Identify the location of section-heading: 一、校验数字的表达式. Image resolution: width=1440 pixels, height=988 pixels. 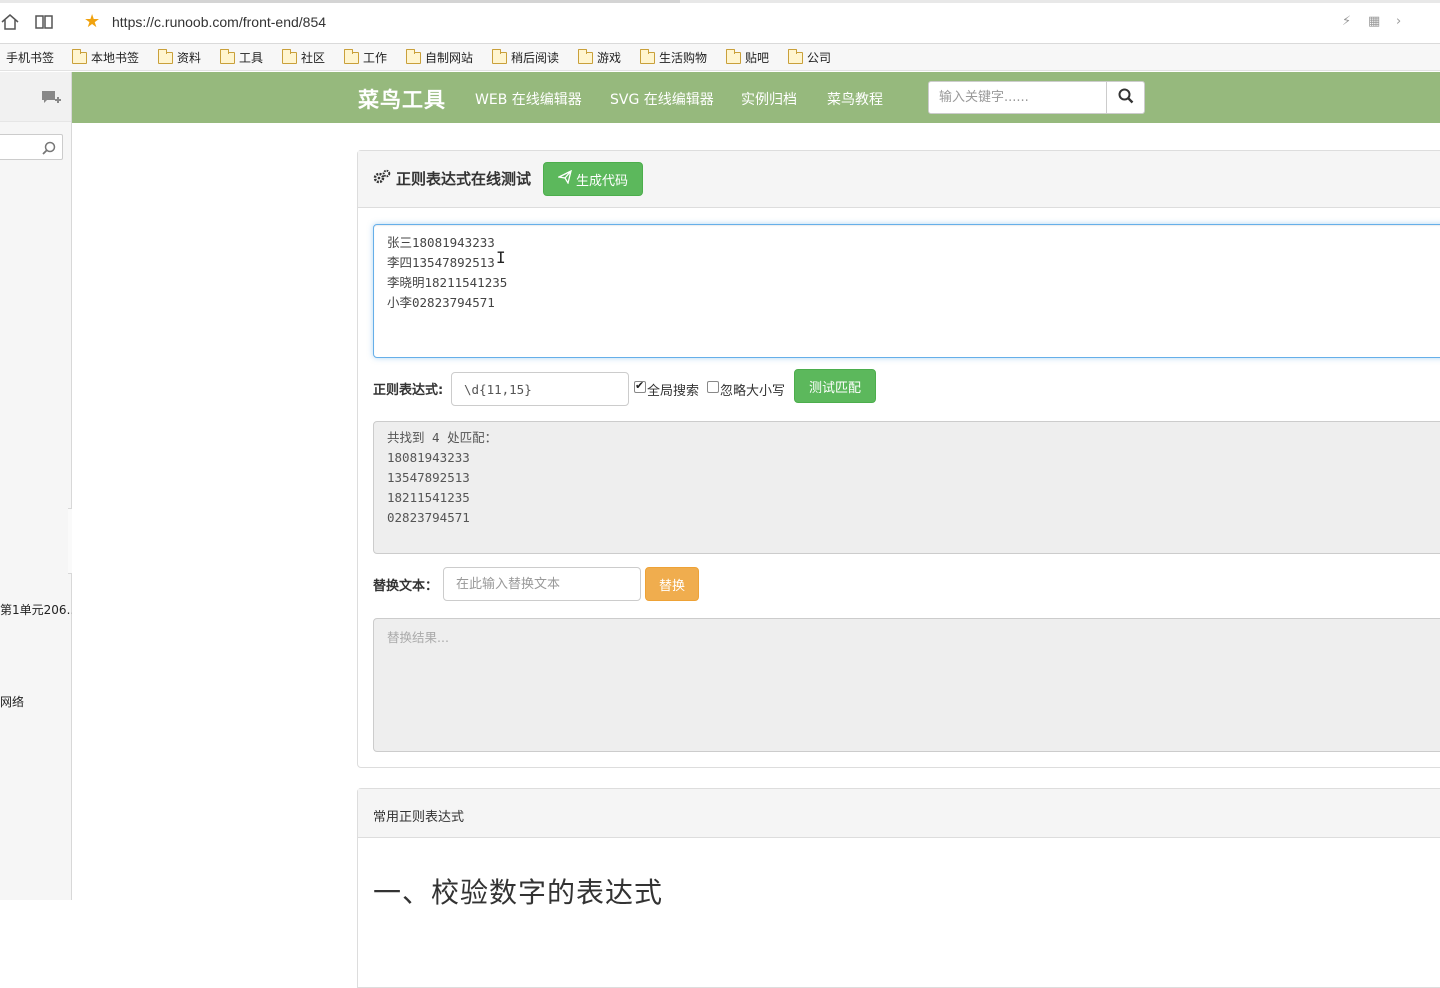
(518, 892).